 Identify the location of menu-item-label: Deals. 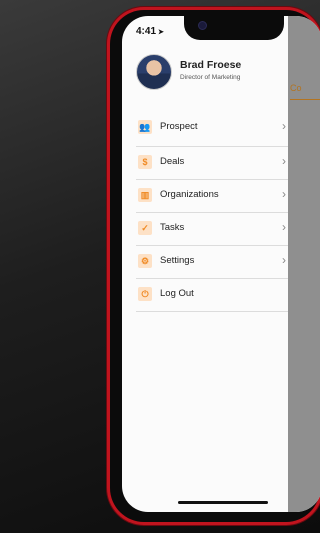
(172, 161).